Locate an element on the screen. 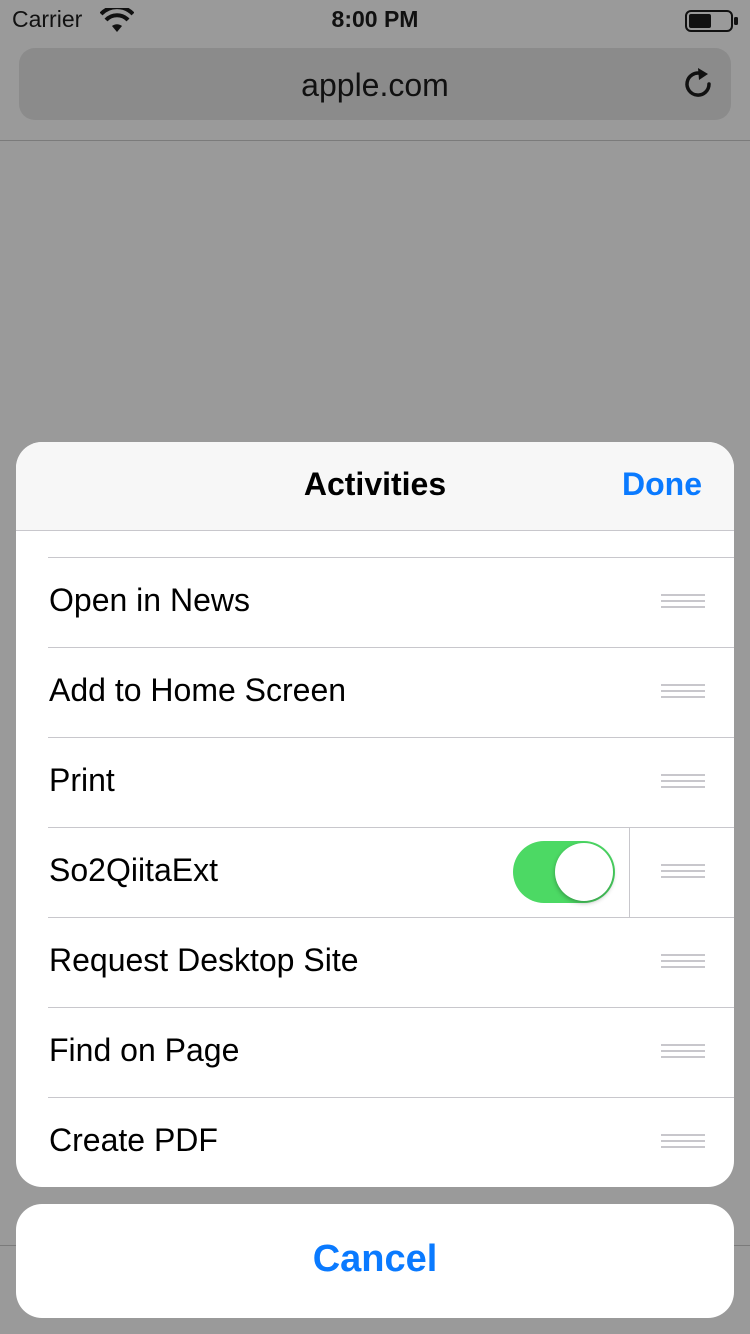 The height and width of the screenshot is (1334, 750). row-divider is located at coordinates (629, 872).